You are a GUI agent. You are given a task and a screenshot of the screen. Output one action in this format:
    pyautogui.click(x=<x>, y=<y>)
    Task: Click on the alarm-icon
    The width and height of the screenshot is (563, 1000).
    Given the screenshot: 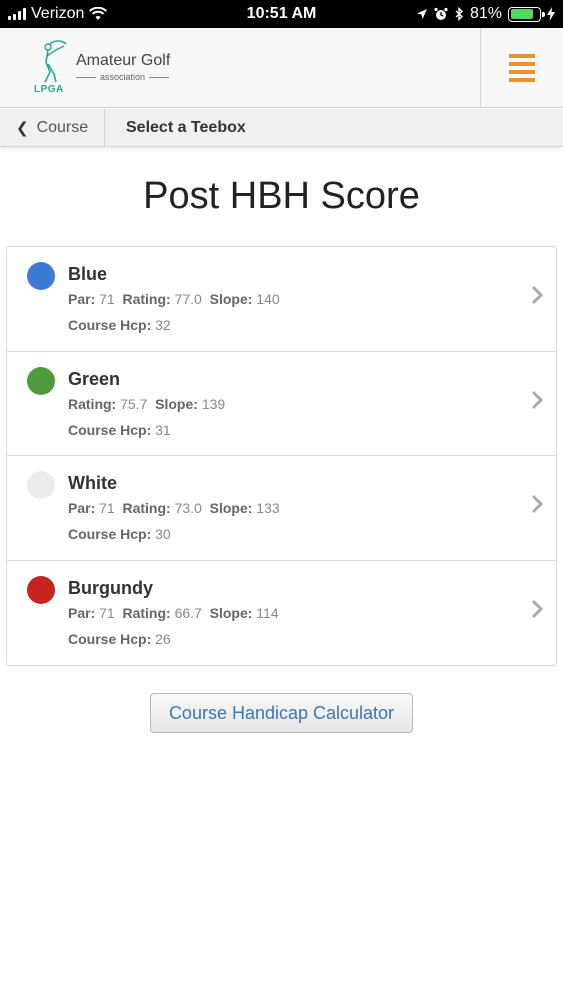 What is the action you would take?
    pyautogui.click(x=441, y=13)
    